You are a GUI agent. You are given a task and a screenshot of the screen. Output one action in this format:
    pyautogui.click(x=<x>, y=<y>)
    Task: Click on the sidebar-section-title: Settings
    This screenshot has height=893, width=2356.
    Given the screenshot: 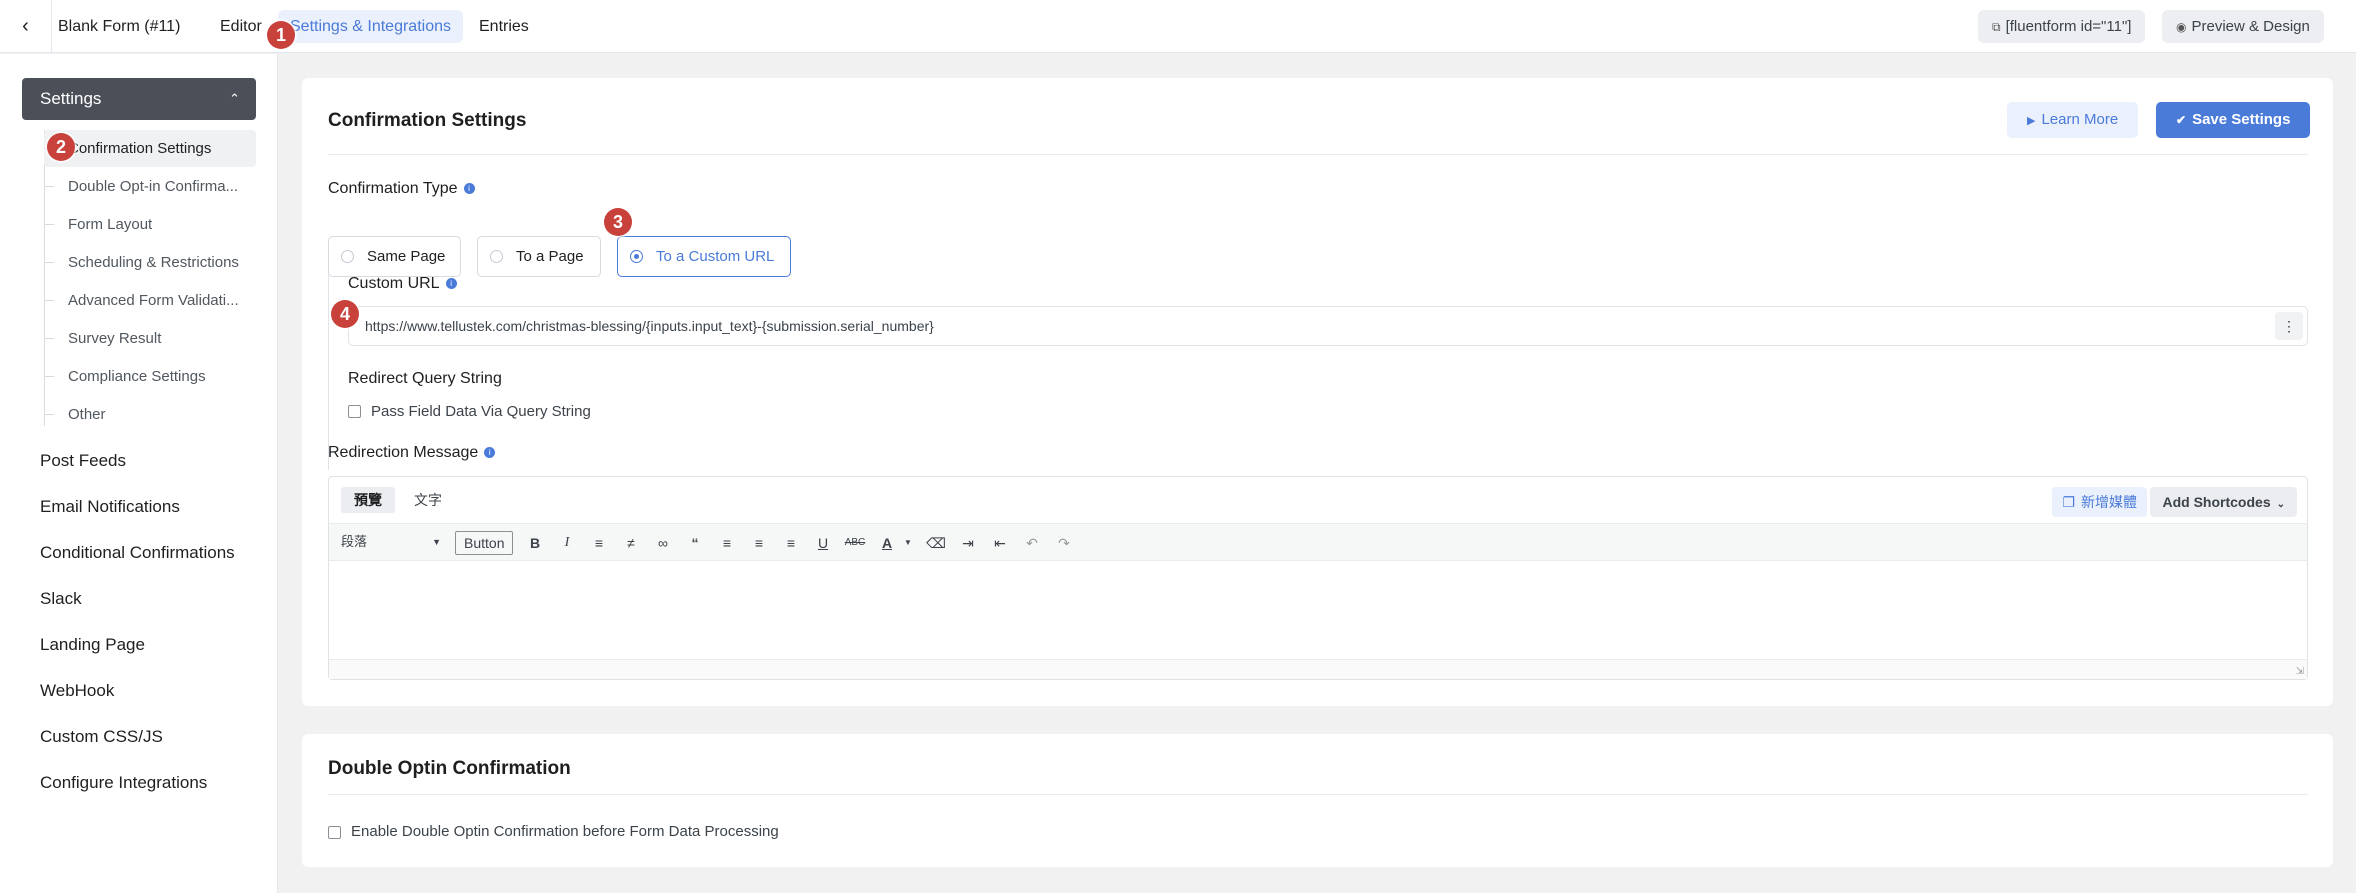 What is the action you would take?
    pyautogui.click(x=71, y=98)
    